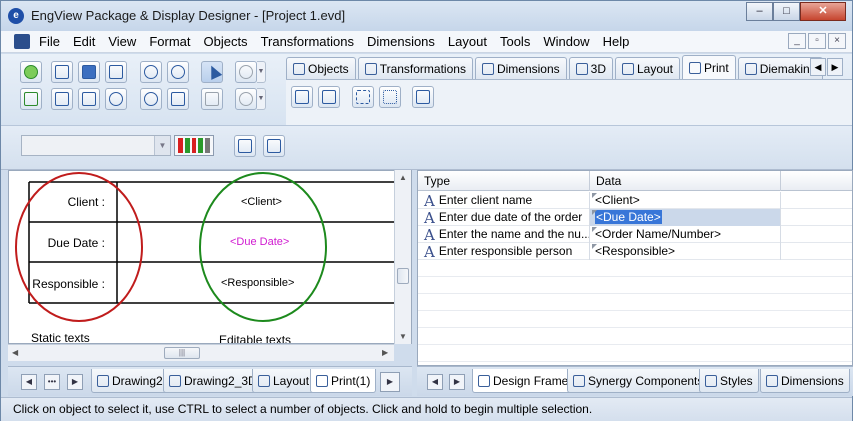 The width and height of the screenshot is (853, 421). Describe the element at coordinates (62, 99) in the screenshot. I see `print-button` at that location.